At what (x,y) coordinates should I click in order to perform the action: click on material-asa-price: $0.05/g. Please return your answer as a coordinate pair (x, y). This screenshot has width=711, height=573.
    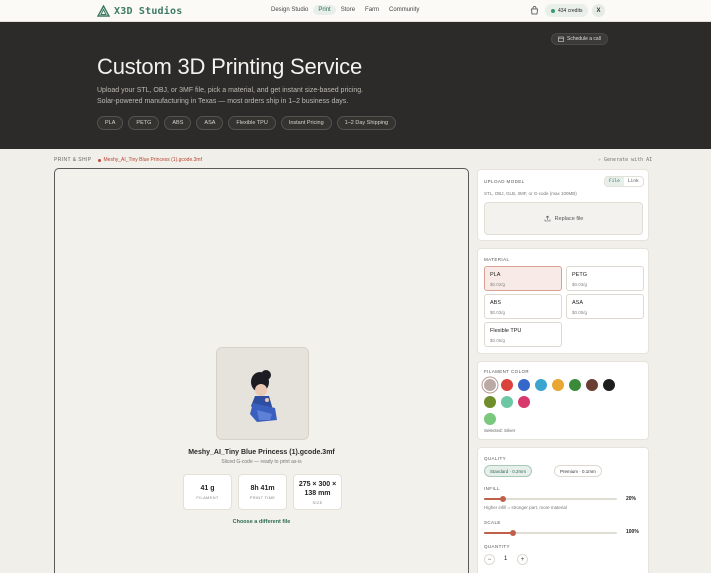
    Looking at the image, I should click on (580, 312).